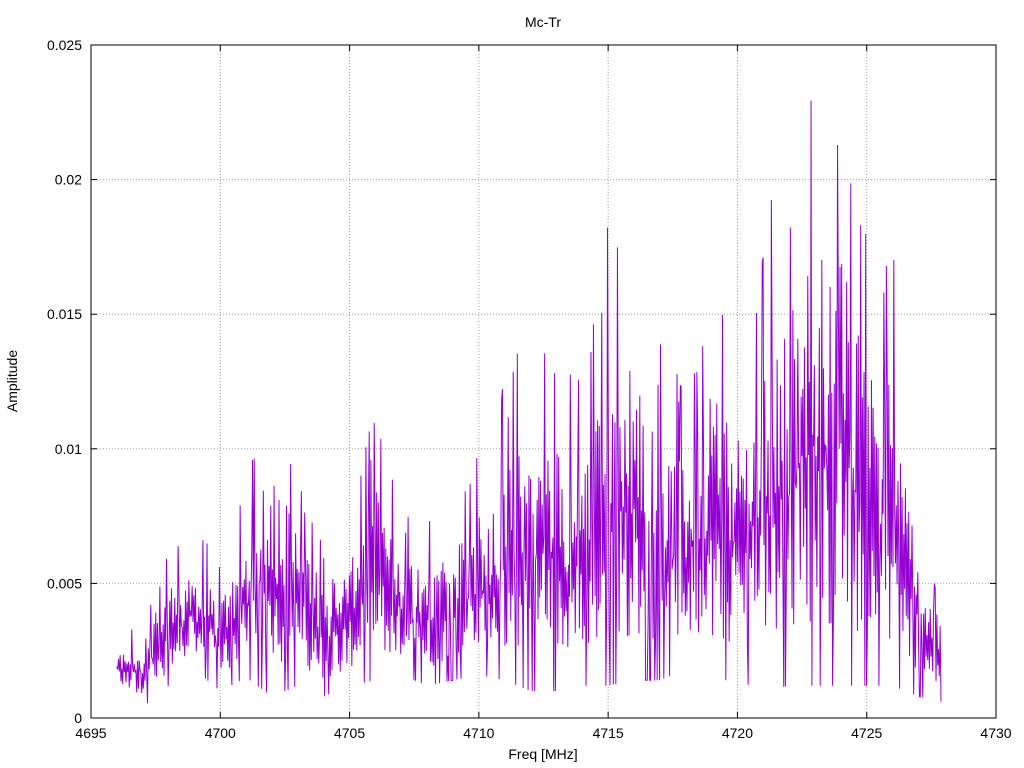 The height and width of the screenshot is (768, 1024). I want to click on x-tick-labels: 4695 4700 4705 4710 4715 4720 4725 4730, so click(543, 733).